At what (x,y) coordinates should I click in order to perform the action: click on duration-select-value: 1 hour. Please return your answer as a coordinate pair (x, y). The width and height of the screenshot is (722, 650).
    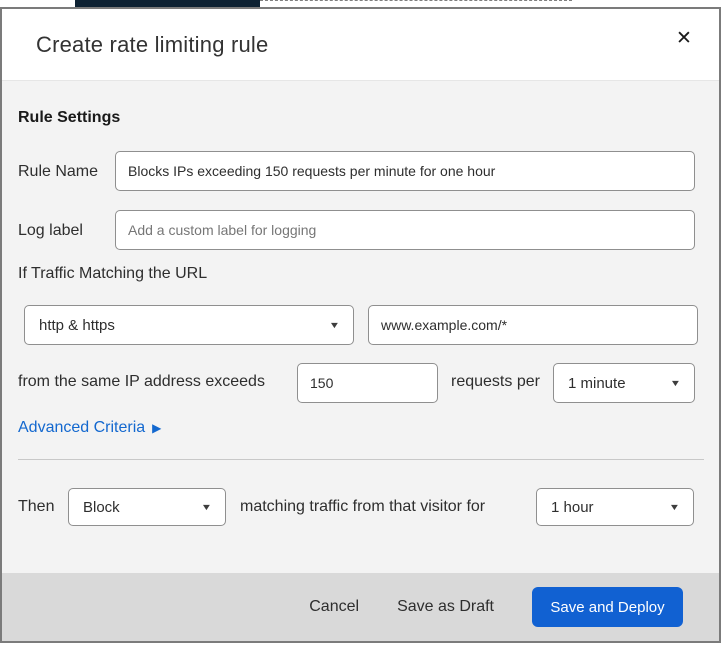
    Looking at the image, I should click on (572, 507).